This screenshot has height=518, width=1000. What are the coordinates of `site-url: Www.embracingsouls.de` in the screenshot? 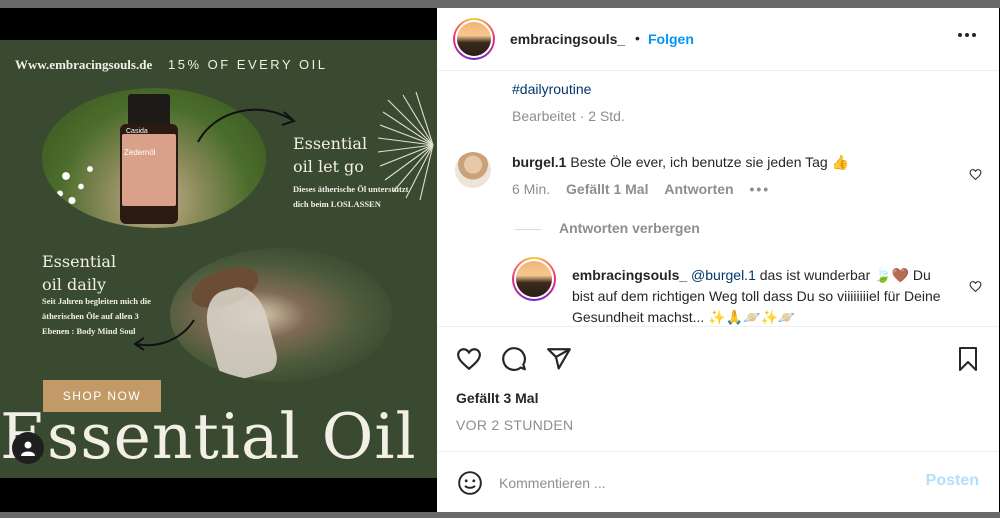 It's located at (84, 64).